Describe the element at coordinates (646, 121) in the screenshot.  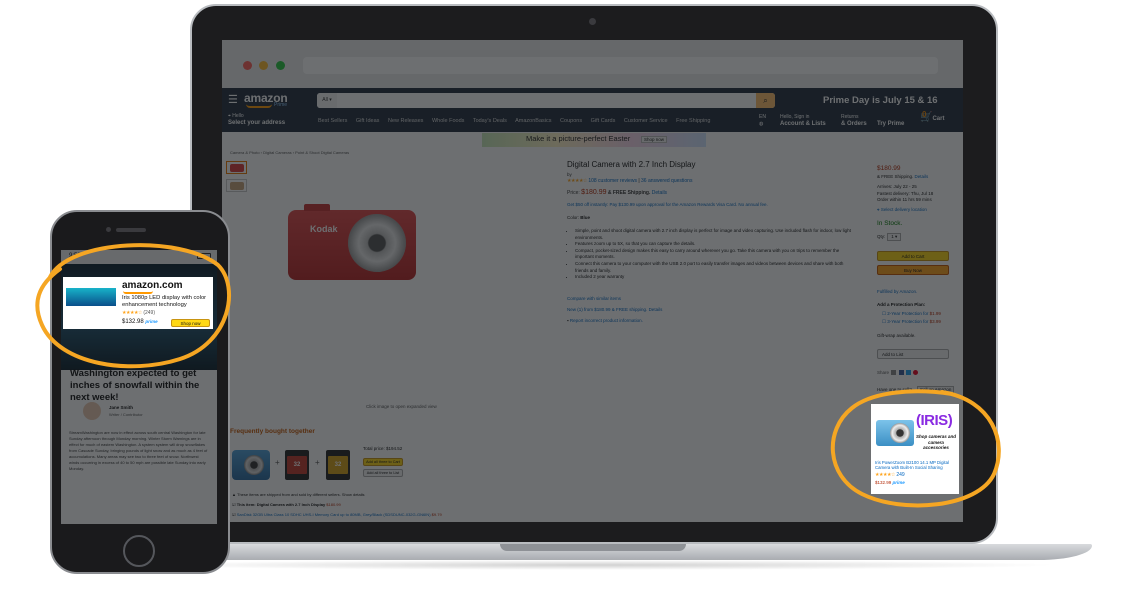
I see `nav-link: Customer Service` at that location.